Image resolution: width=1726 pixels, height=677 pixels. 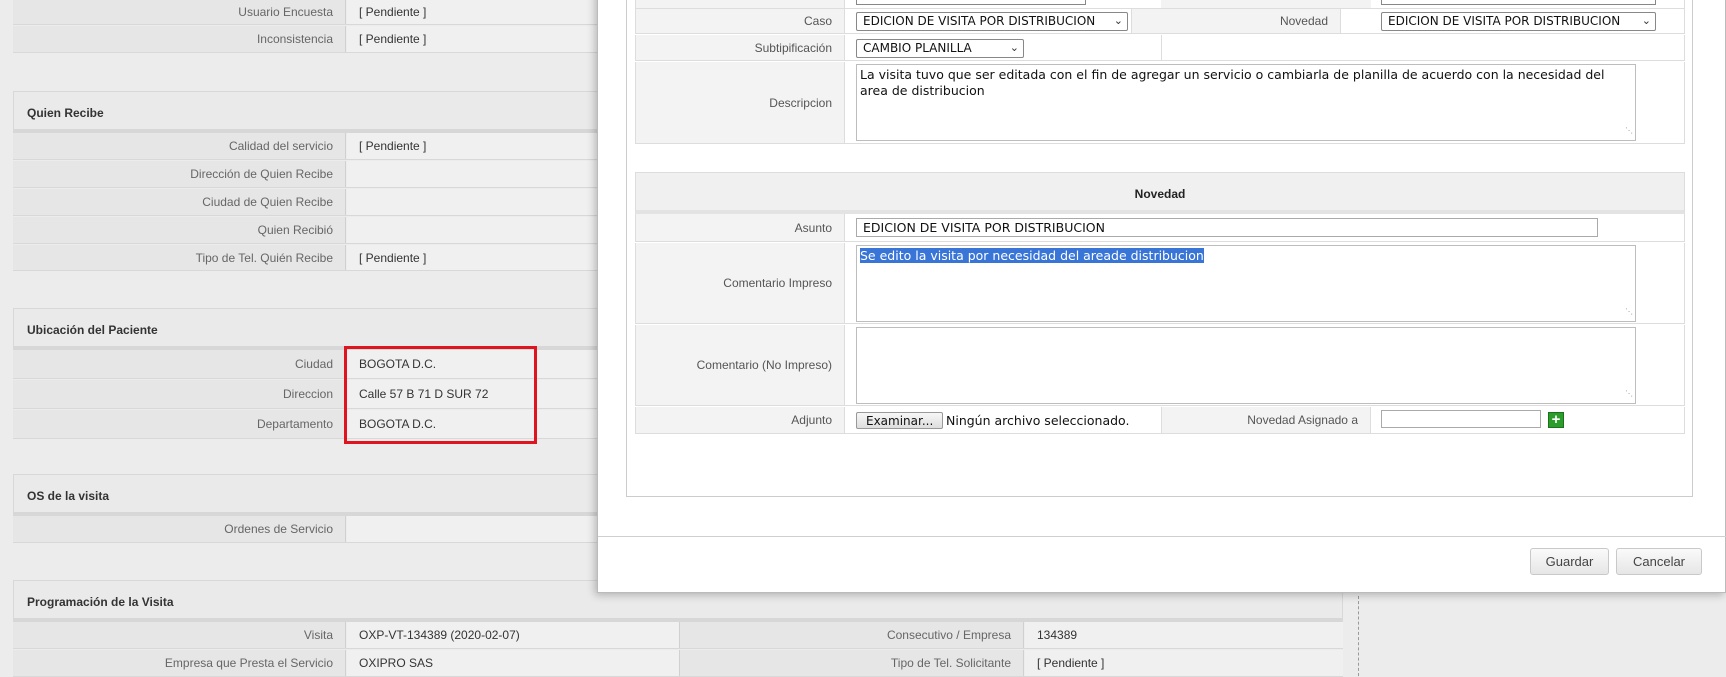 I want to click on label-departamento: Departamento, so click(x=179, y=424).